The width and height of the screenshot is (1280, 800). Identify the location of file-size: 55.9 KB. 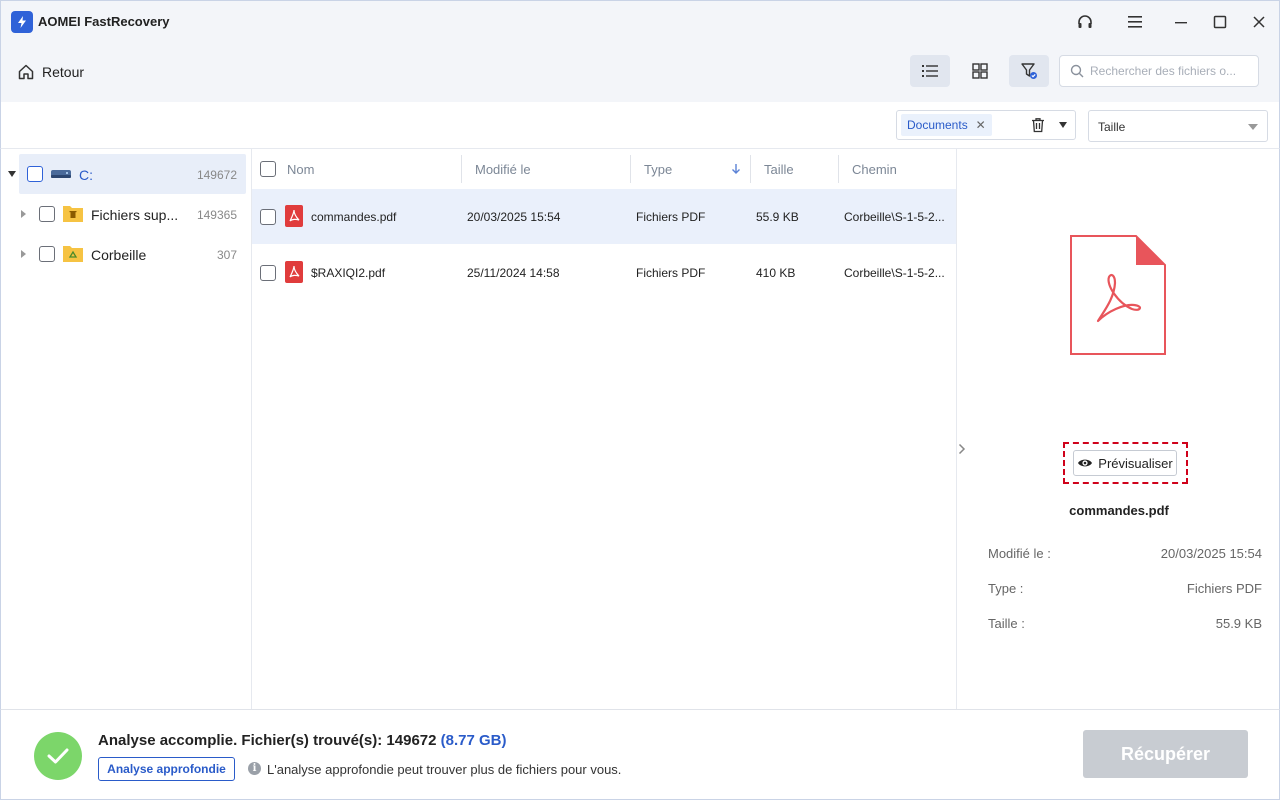
(777, 217).